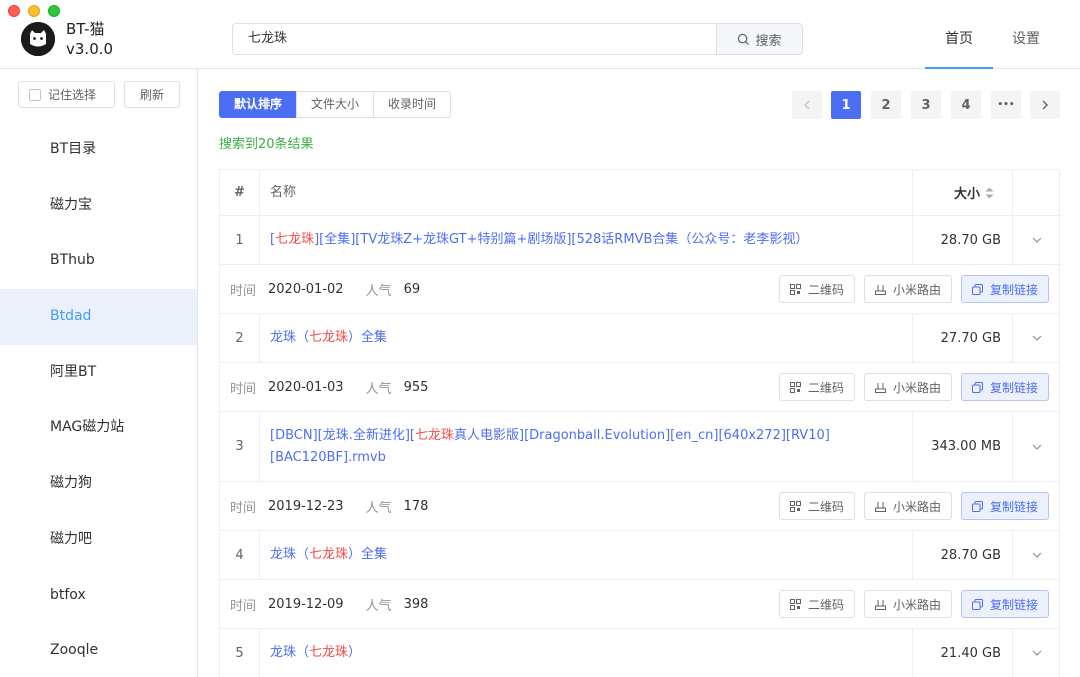 The height and width of the screenshot is (677, 1080). I want to click on prev-page-button, so click(807, 105).